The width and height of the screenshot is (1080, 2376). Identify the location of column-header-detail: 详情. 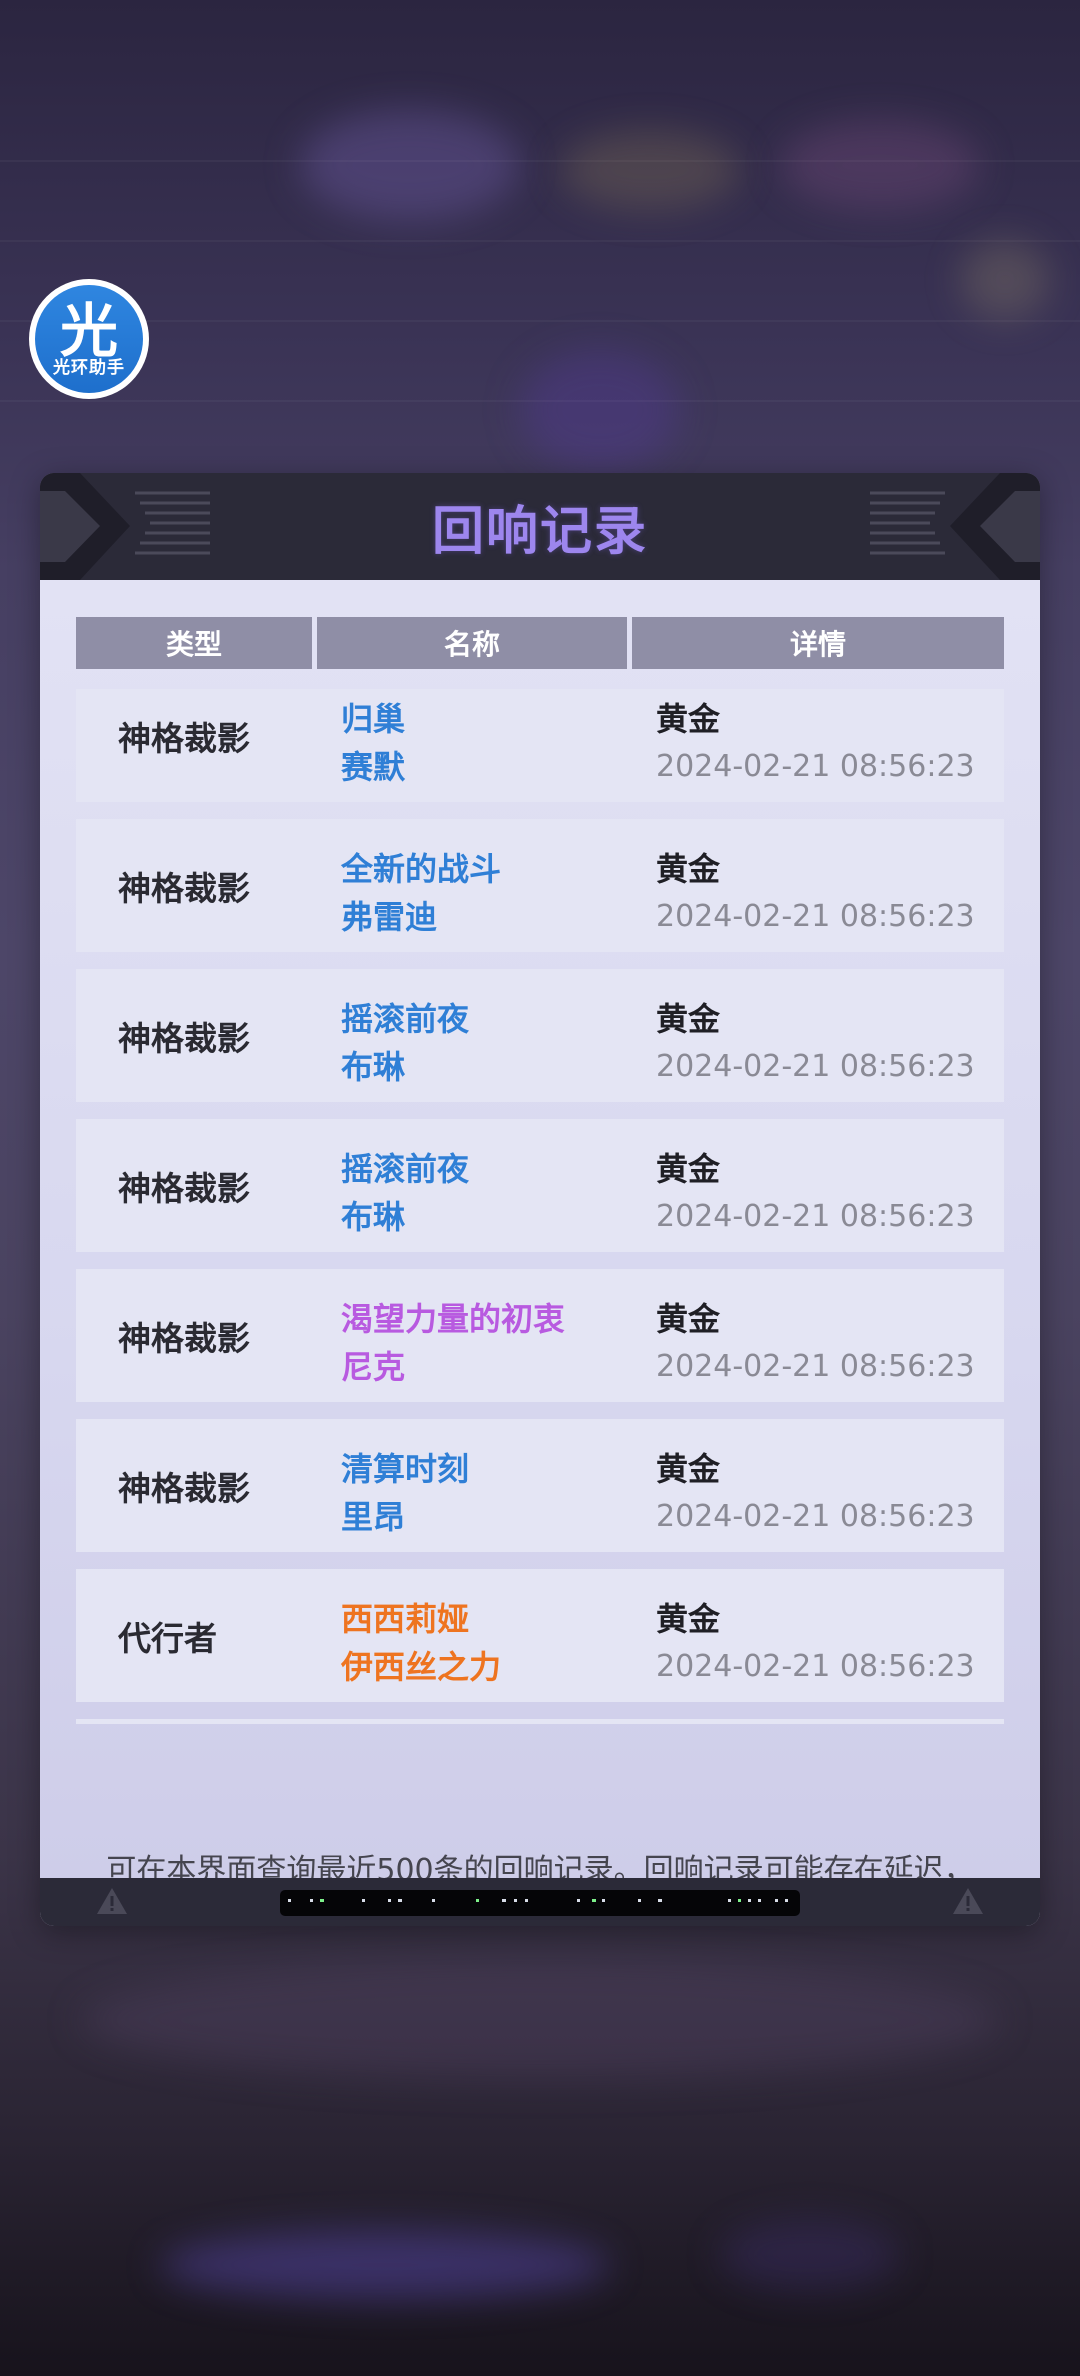
(818, 643).